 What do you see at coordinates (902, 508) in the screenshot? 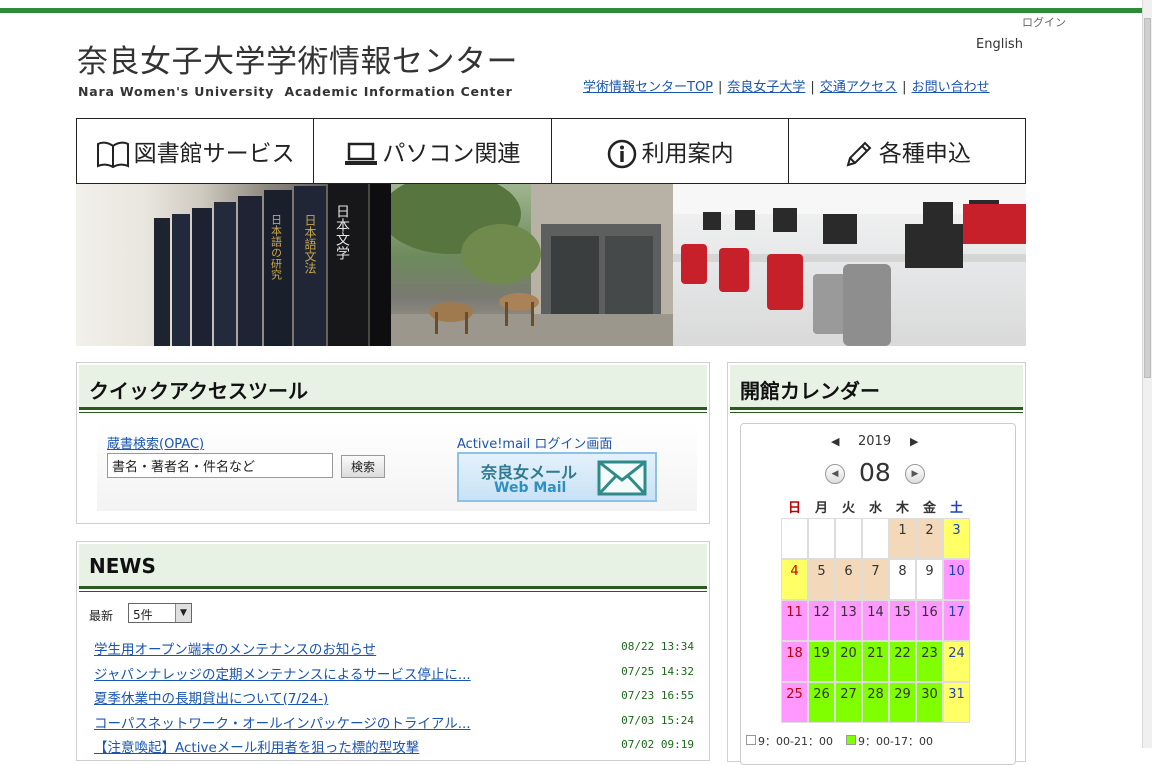
I see `weekday-header: 木` at bounding box center [902, 508].